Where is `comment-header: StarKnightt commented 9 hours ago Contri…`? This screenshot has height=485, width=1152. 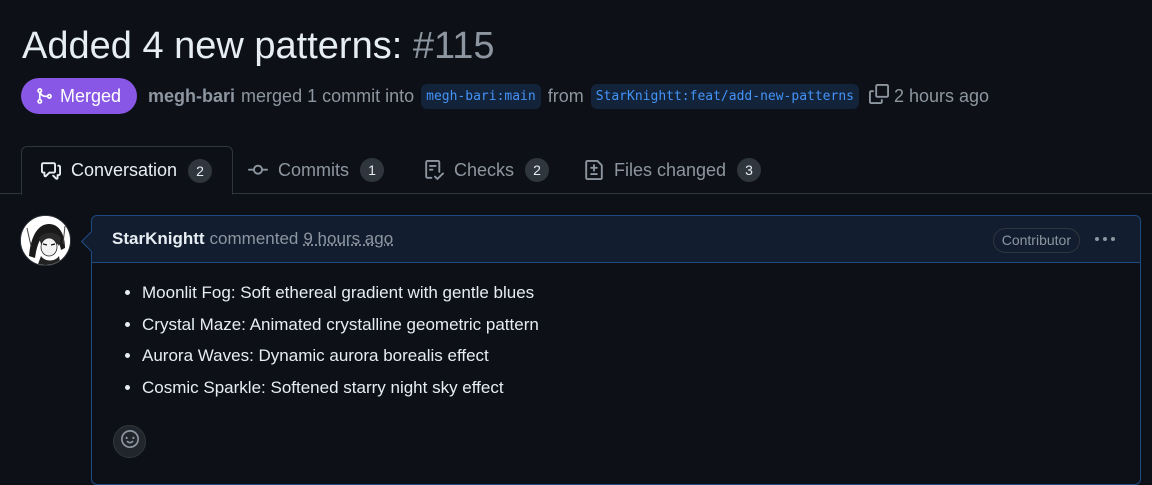
comment-header: StarKnightt commented 9 hours ago Contri… is located at coordinates (616, 239).